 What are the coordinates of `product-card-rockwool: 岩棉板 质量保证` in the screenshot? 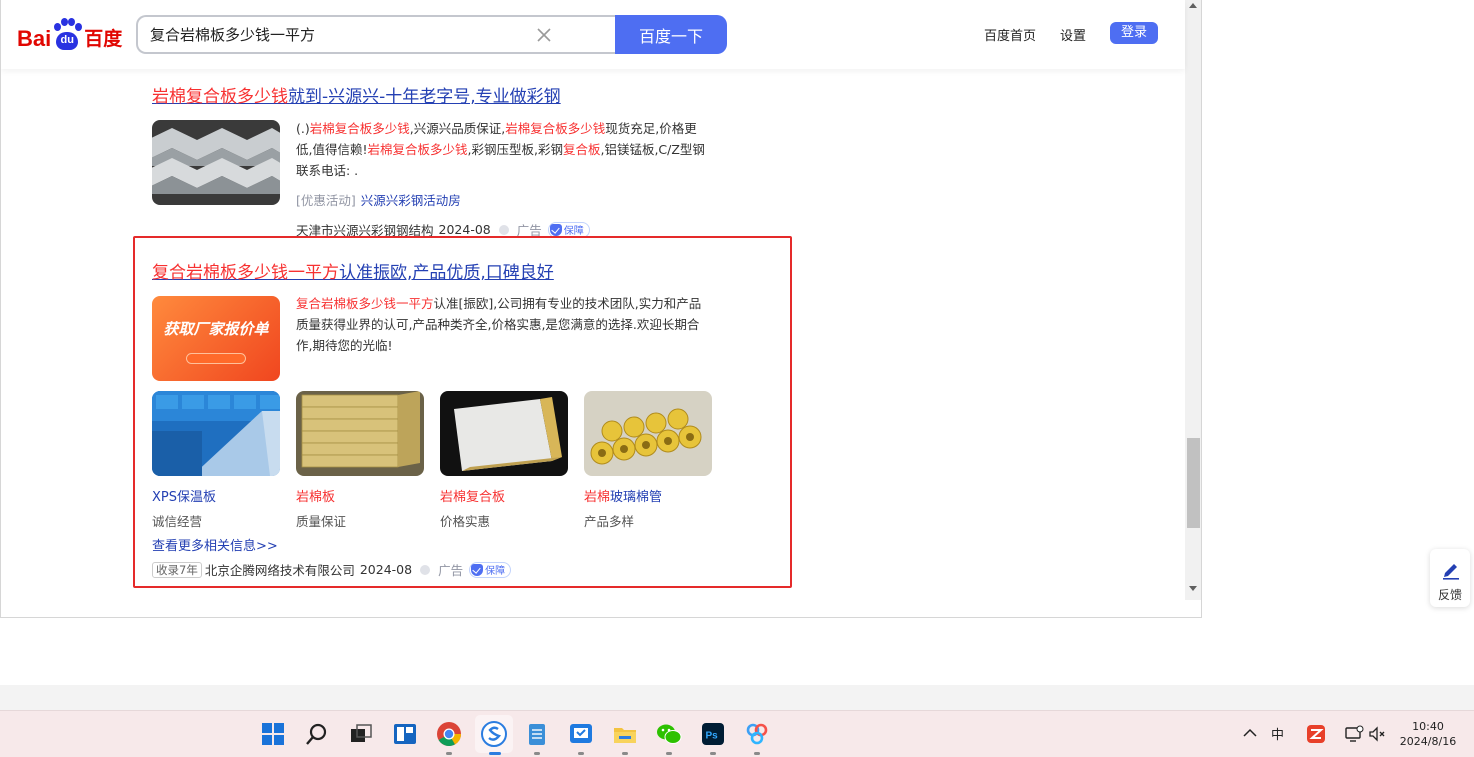 It's located at (360, 460).